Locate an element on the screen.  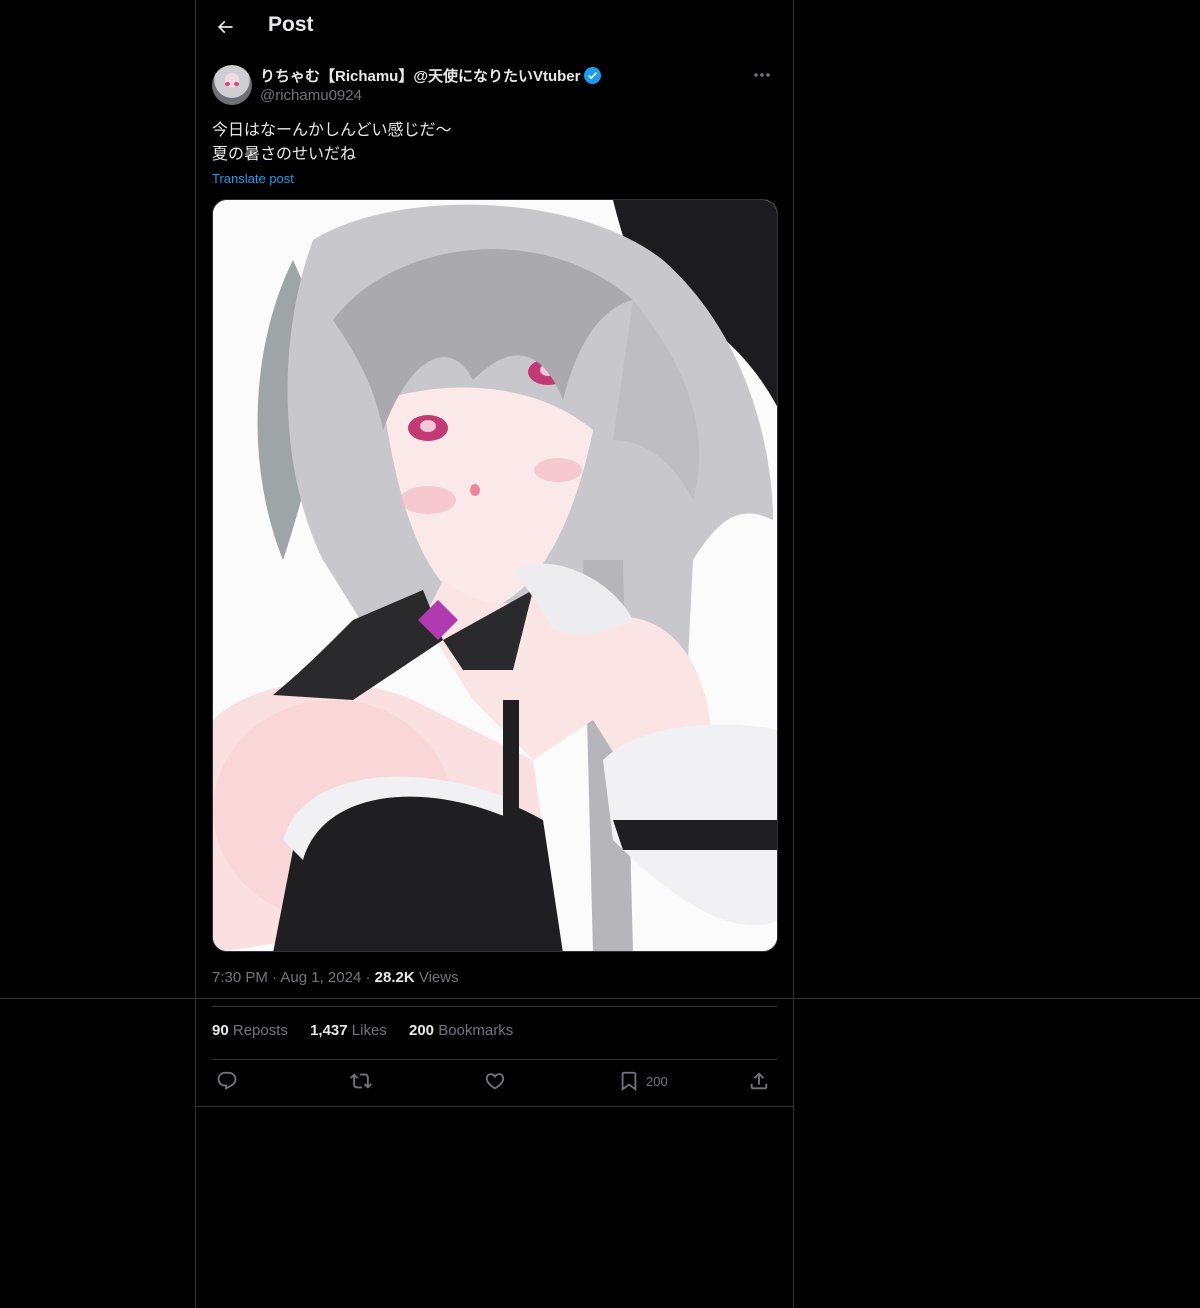
author-display-name: りちゃむ【Richamu】@天使になりたいVtuber is located at coordinates (431, 75).